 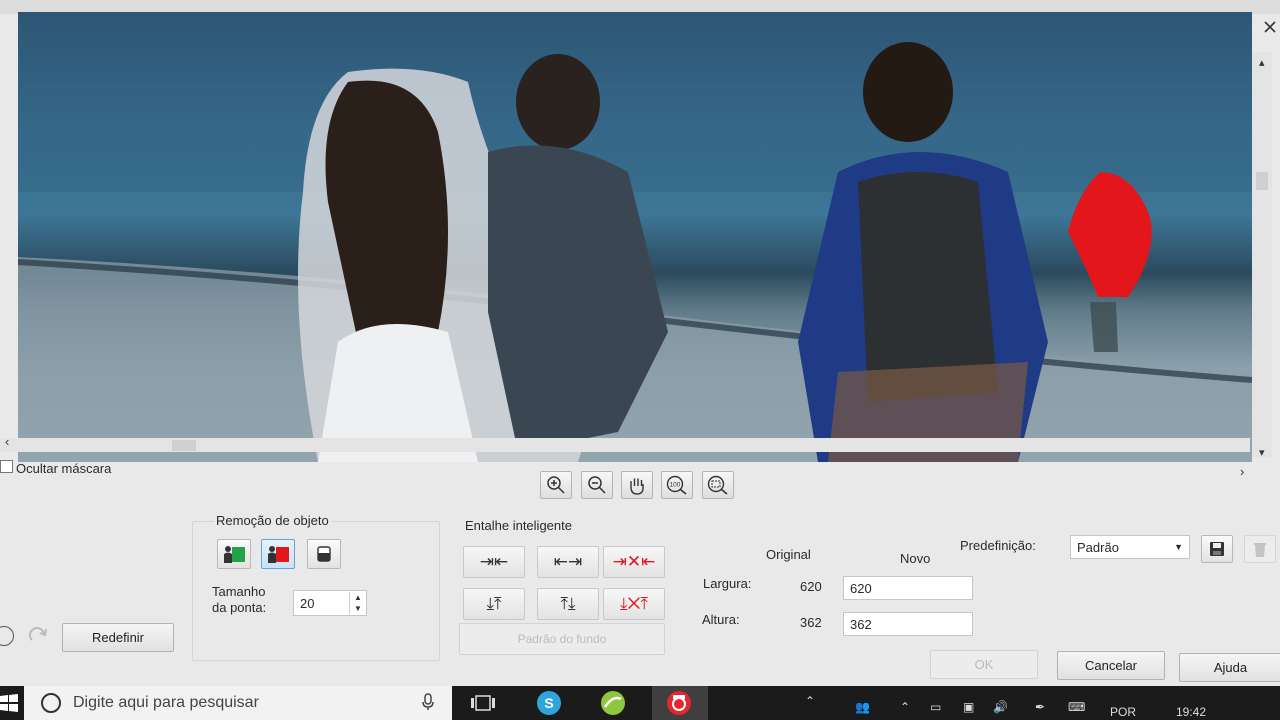 I want to click on remove-background-button: Padrão do fundo, so click(x=562, y=639).